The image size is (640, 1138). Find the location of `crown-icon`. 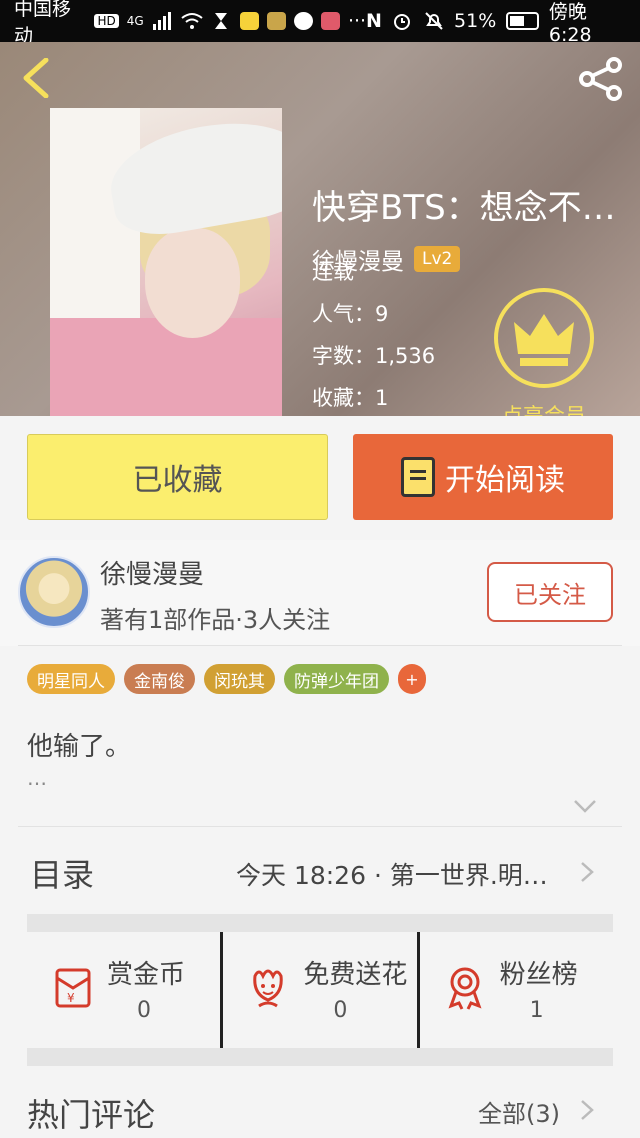

crown-icon is located at coordinates (544, 340).